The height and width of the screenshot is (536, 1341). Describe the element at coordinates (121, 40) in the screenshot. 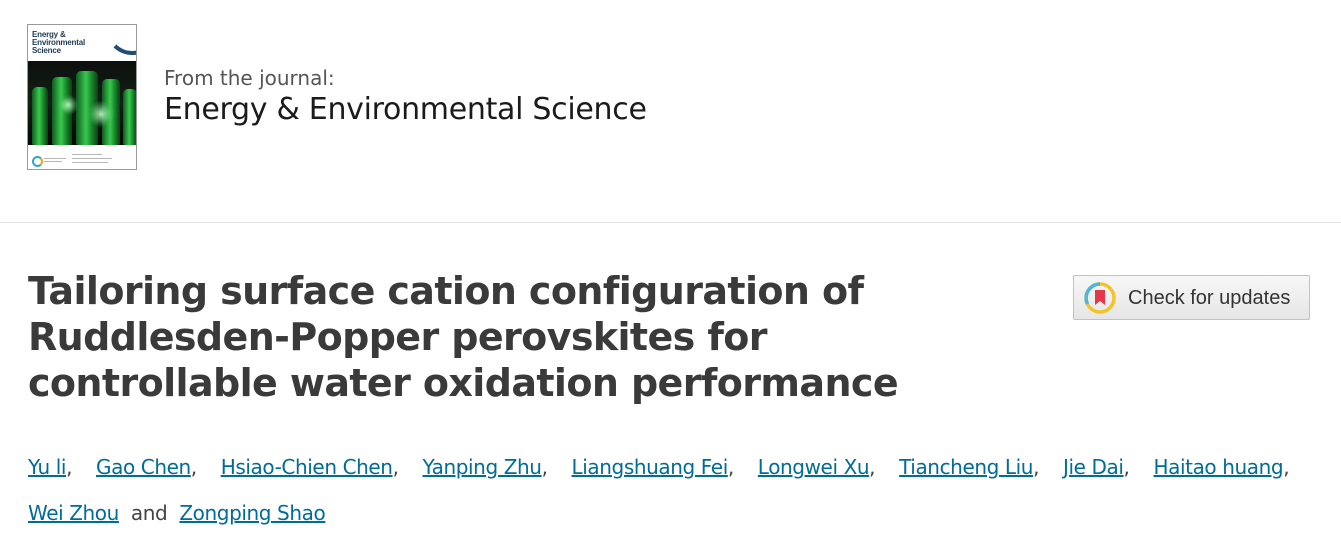

I see `cover-arc-decoration` at that location.